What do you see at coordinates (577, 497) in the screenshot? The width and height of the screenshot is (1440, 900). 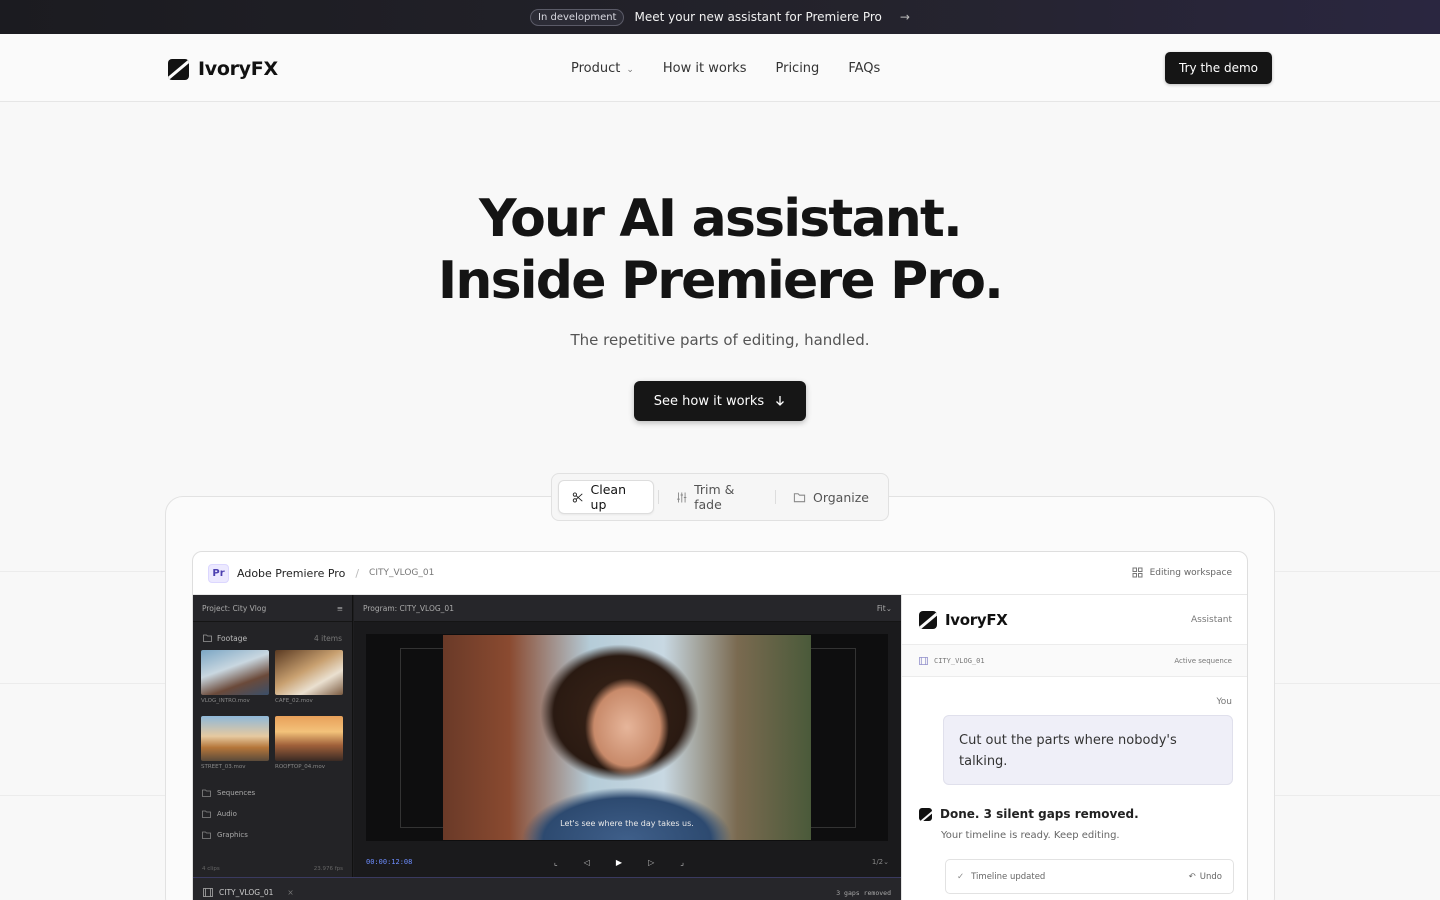 I see `scissors-icon` at bounding box center [577, 497].